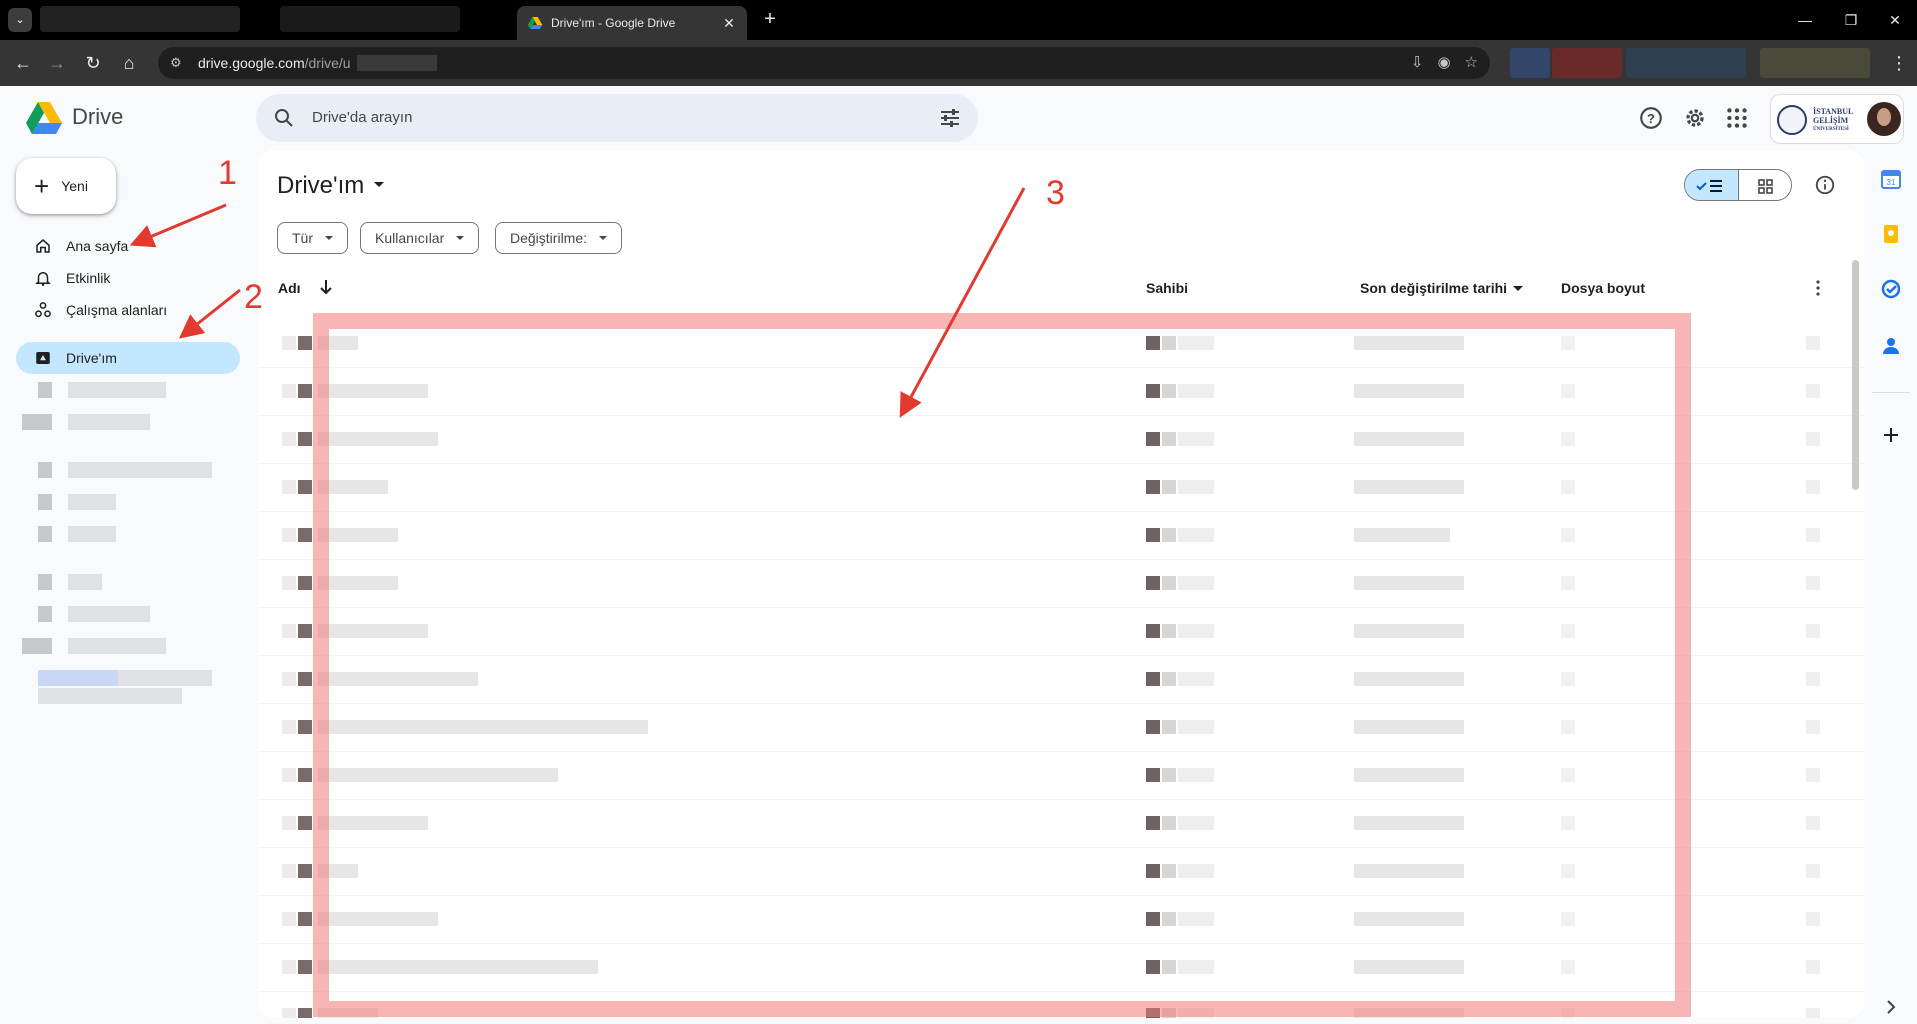  Describe the element at coordinates (1765, 185) in the screenshot. I see `grid-view-button` at that location.